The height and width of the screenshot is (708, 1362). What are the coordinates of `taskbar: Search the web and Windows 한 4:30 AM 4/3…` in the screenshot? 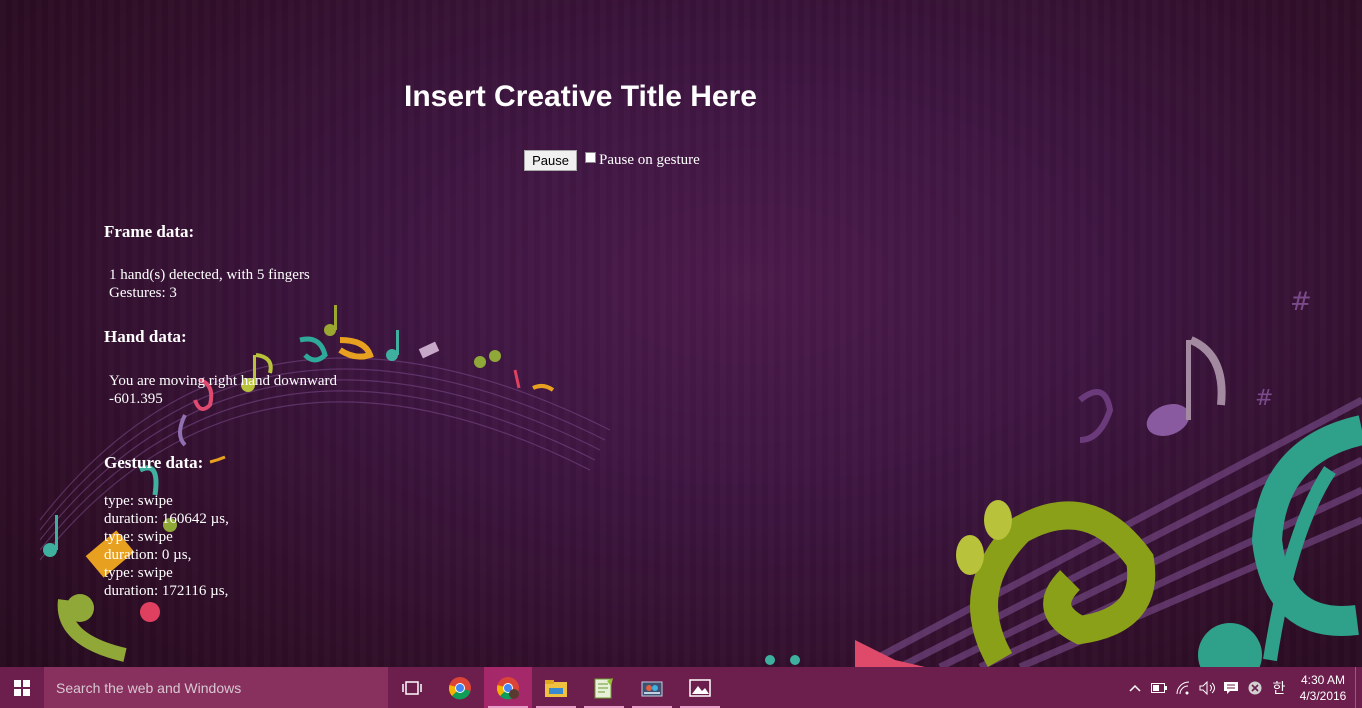 It's located at (681, 687).